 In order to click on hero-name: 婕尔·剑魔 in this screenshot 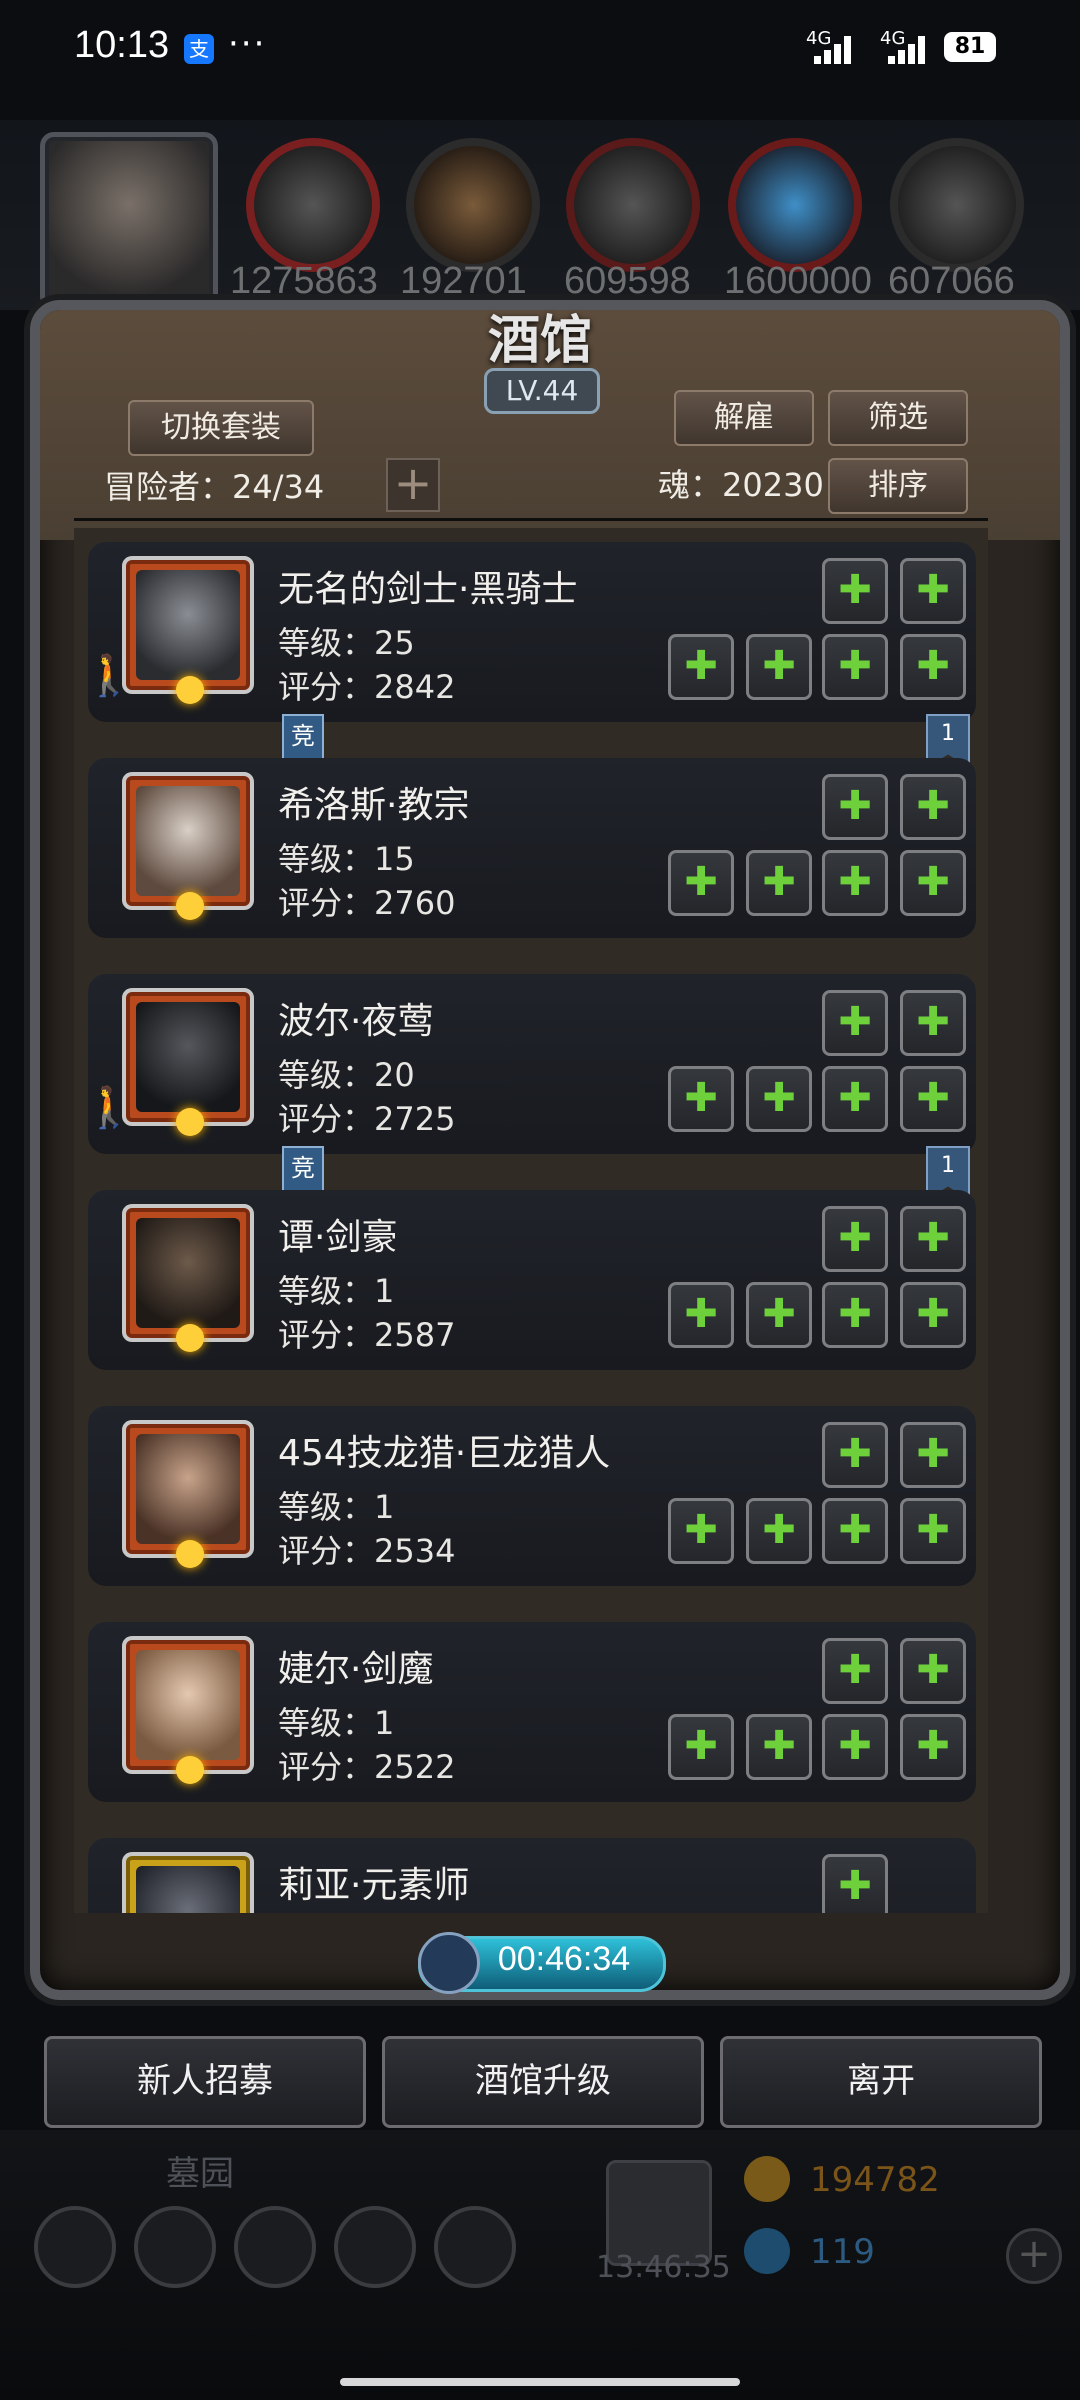, I will do `click(356, 1669)`.